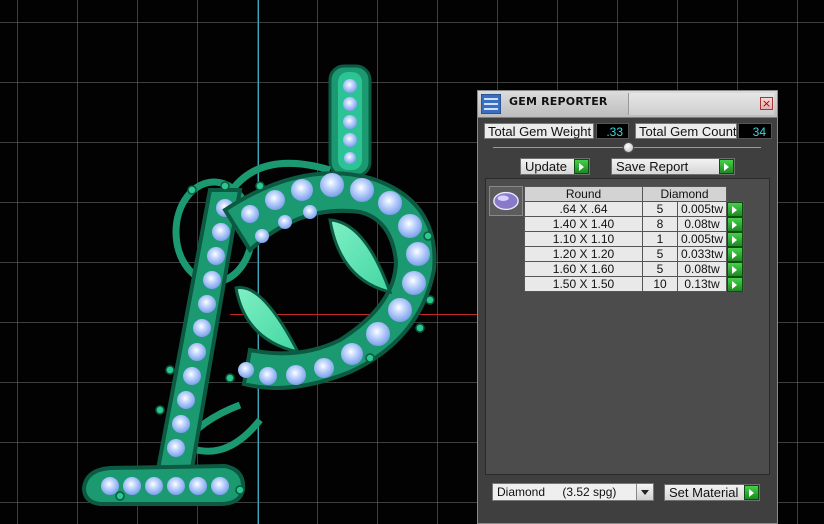  I want to click on pendant-bail, so click(350, 121).